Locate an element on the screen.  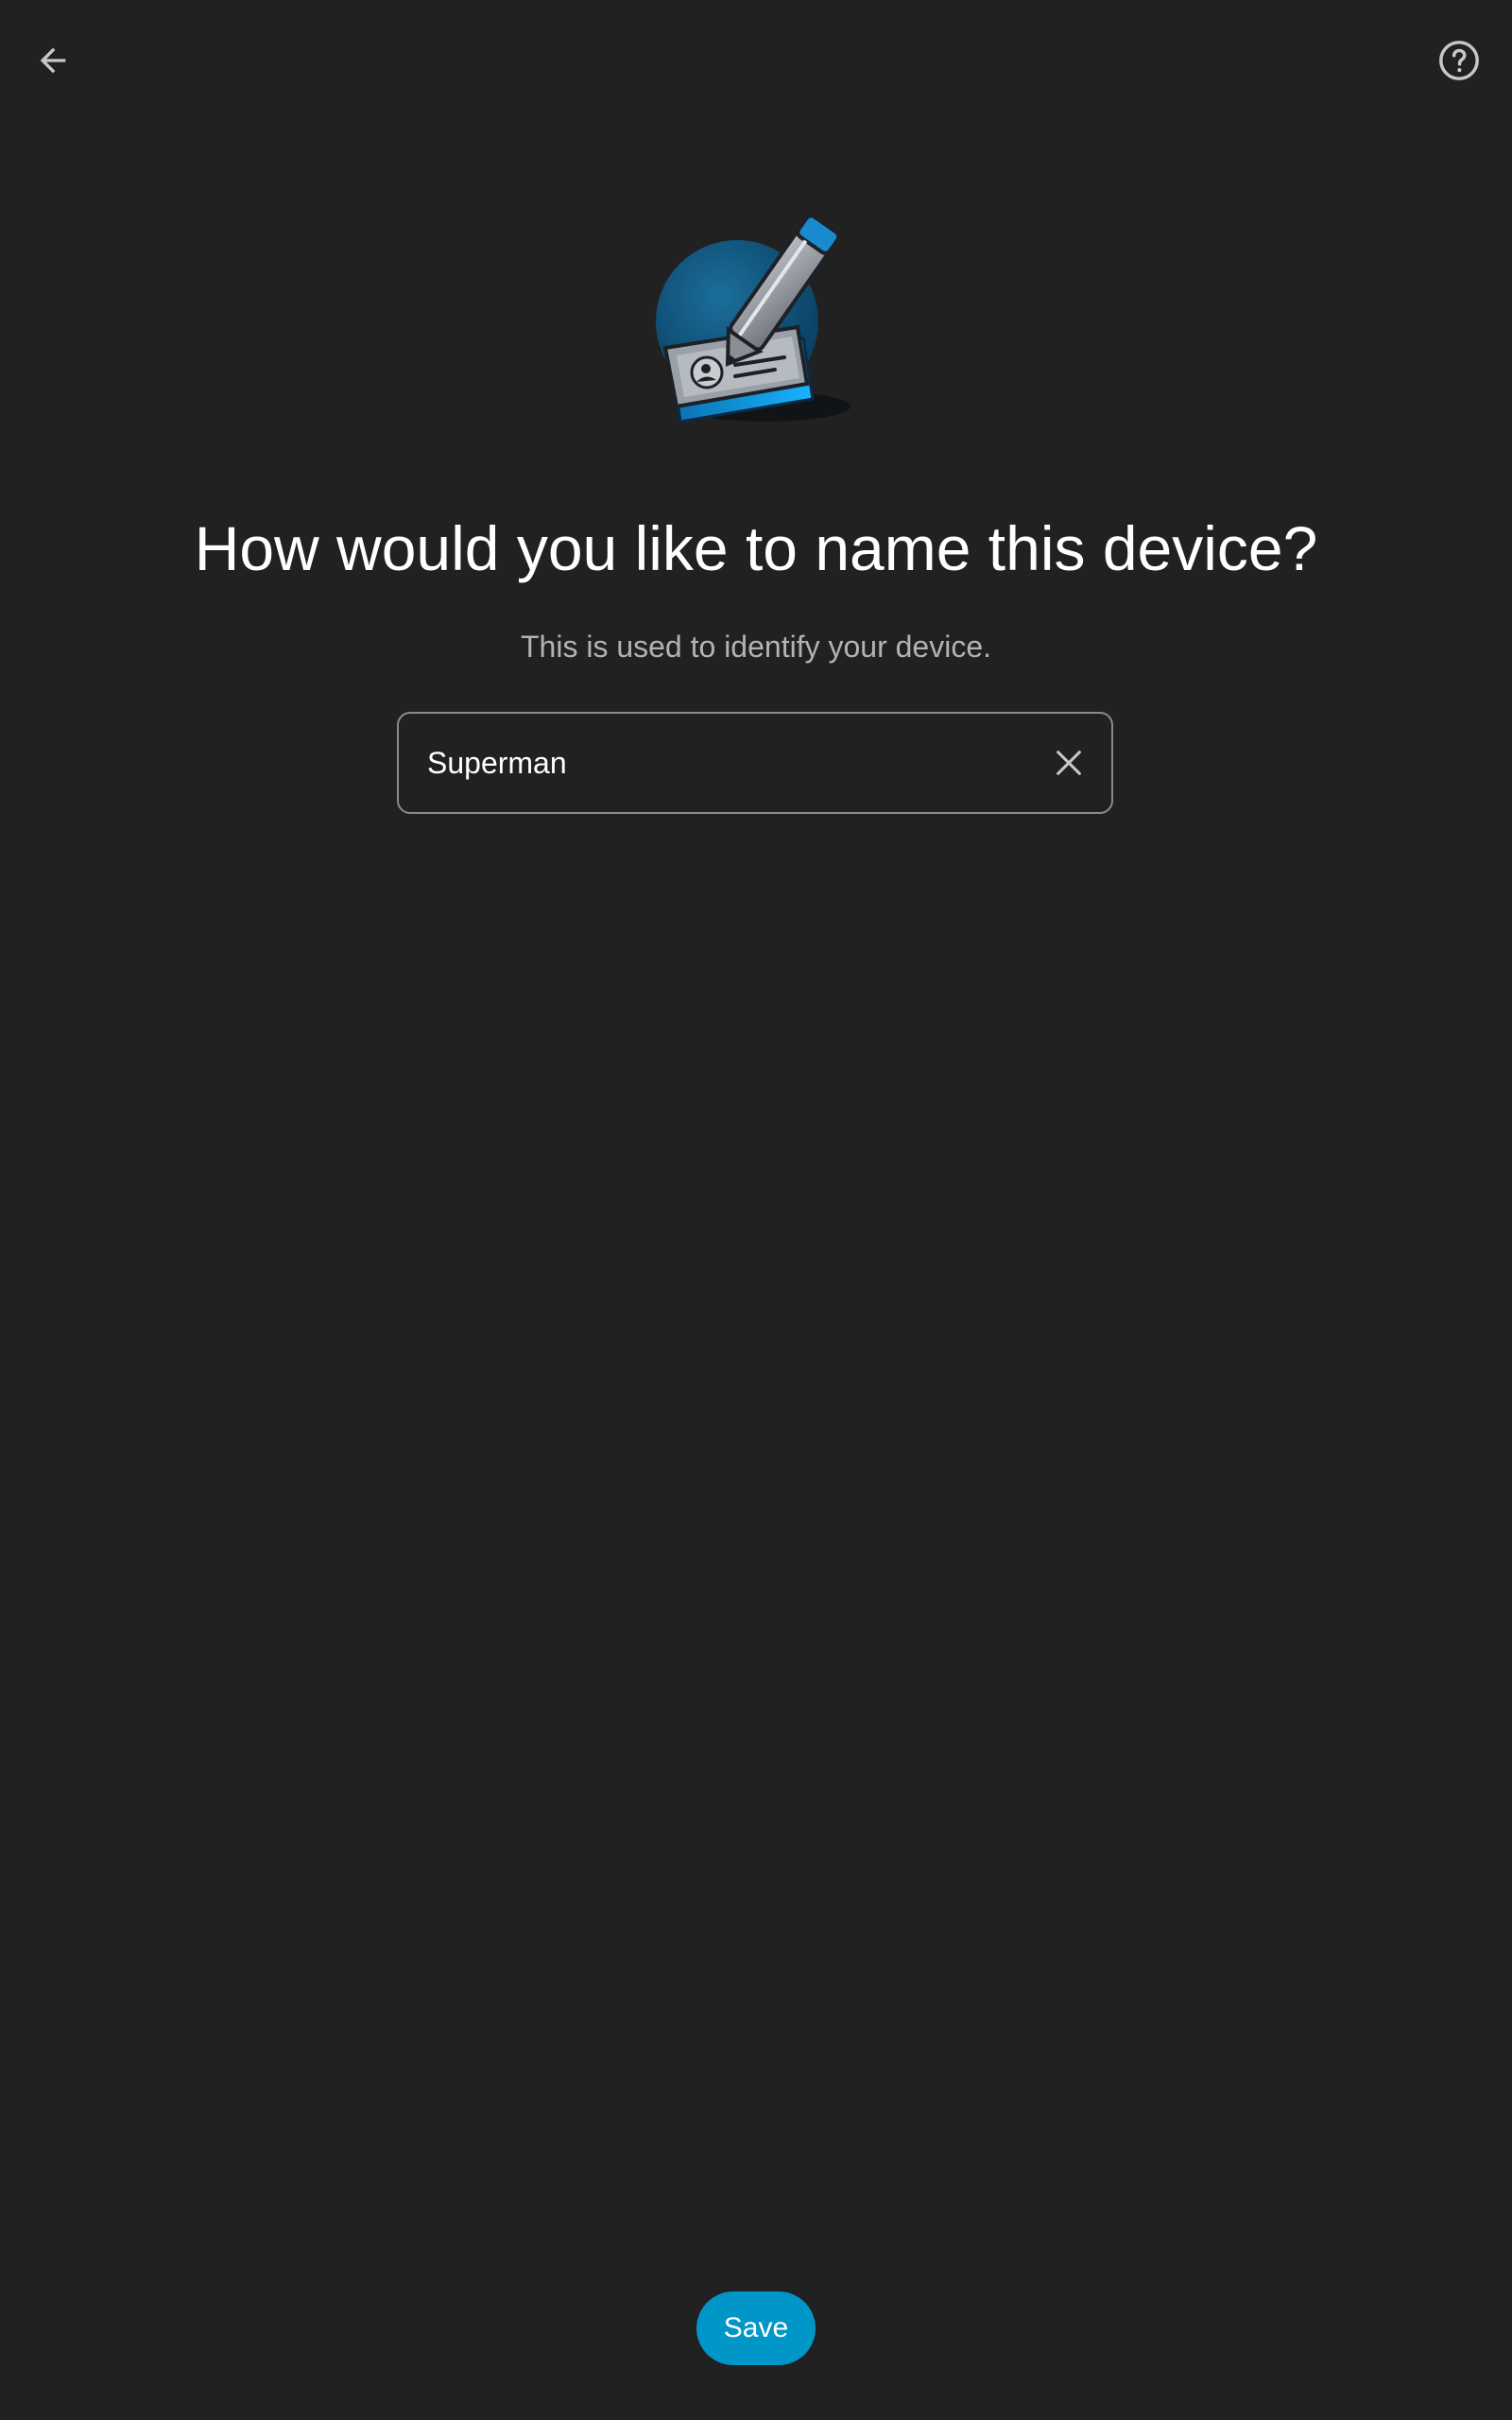
help-button is located at coordinates (1459, 60).